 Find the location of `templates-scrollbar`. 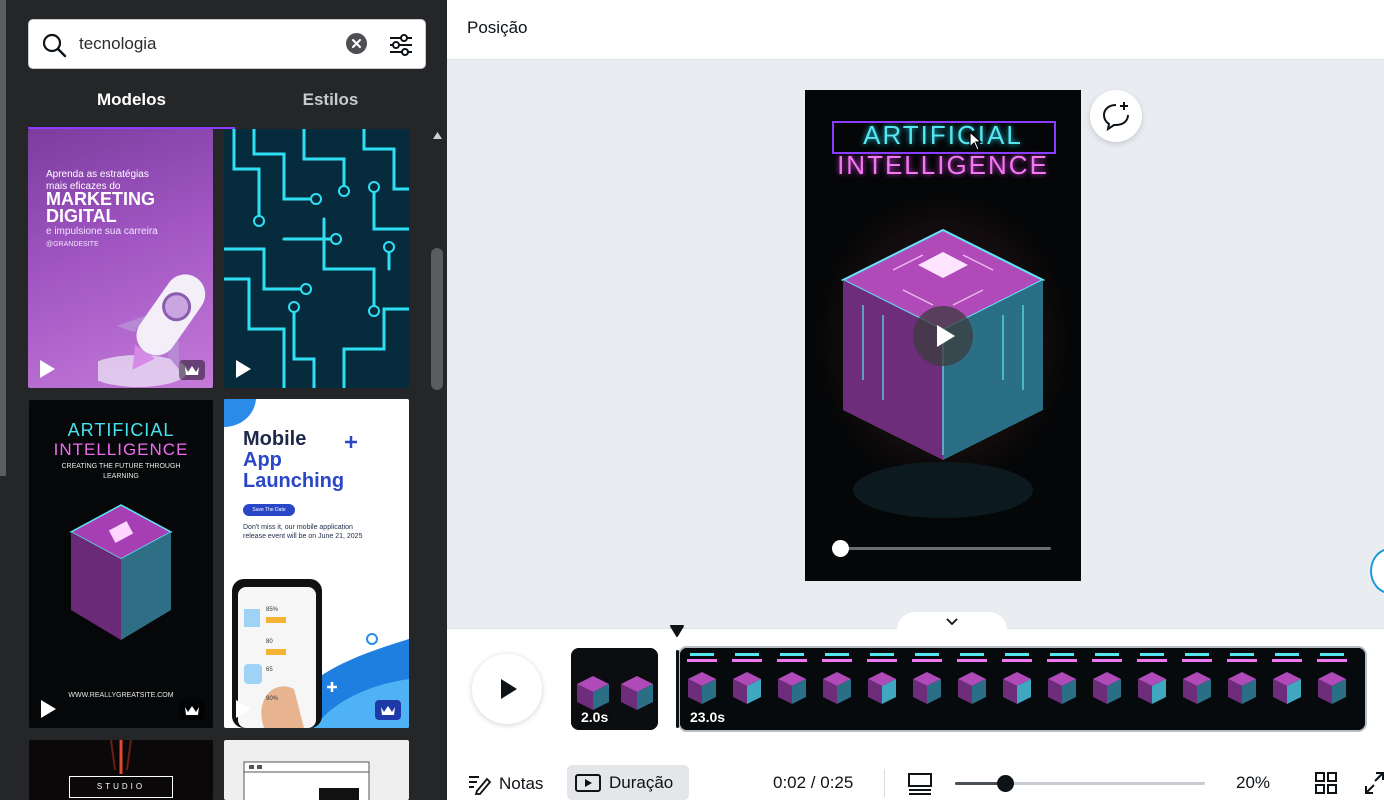

templates-scrollbar is located at coordinates (437, 464).